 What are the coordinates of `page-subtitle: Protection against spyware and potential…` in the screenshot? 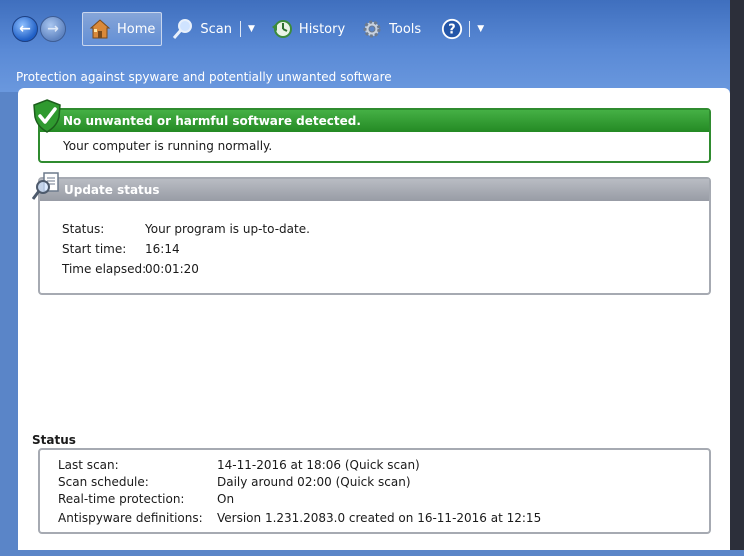 It's located at (204, 77).